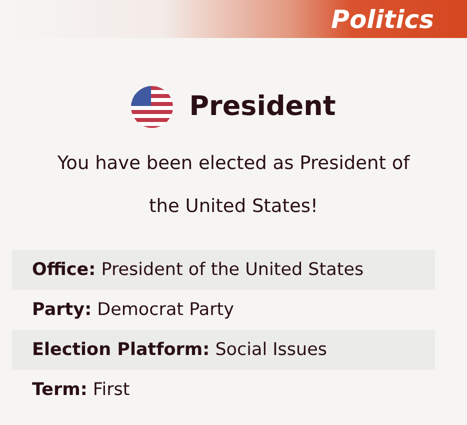 This screenshot has height=425, width=467. What do you see at coordinates (81, 390) in the screenshot?
I see `detail-row-text: Term: First` at bounding box center [81, 390].